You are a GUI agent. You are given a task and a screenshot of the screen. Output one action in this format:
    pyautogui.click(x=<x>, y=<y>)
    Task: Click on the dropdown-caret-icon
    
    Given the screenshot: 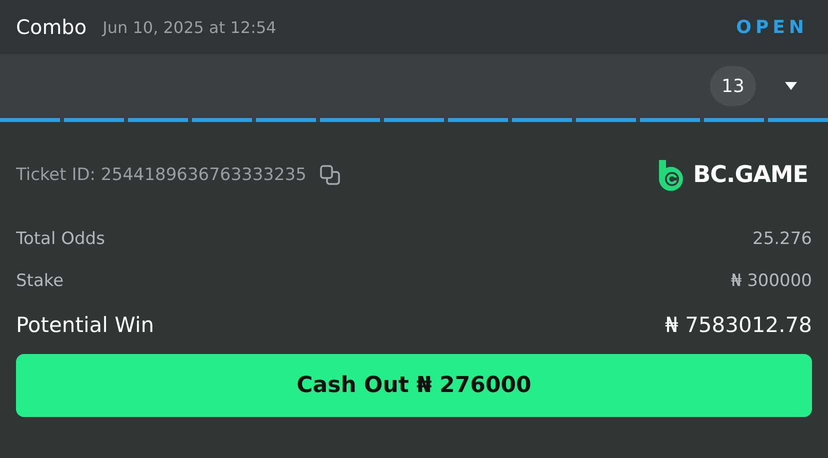 What is the action you would take?
    pyautogui.click(x=791, y=86)
    